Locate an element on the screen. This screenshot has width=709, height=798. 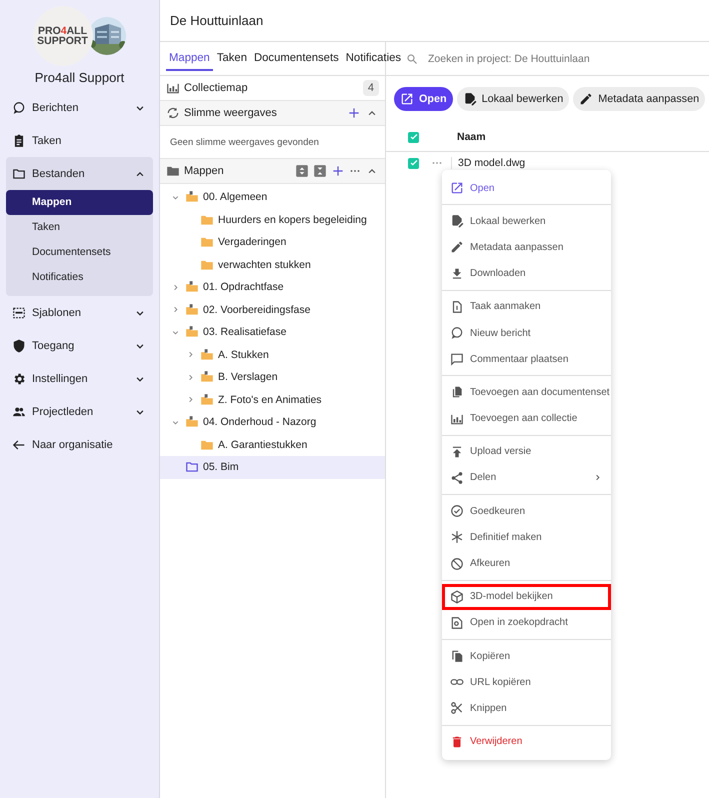
search-icon is located at coordinates (412, 58).